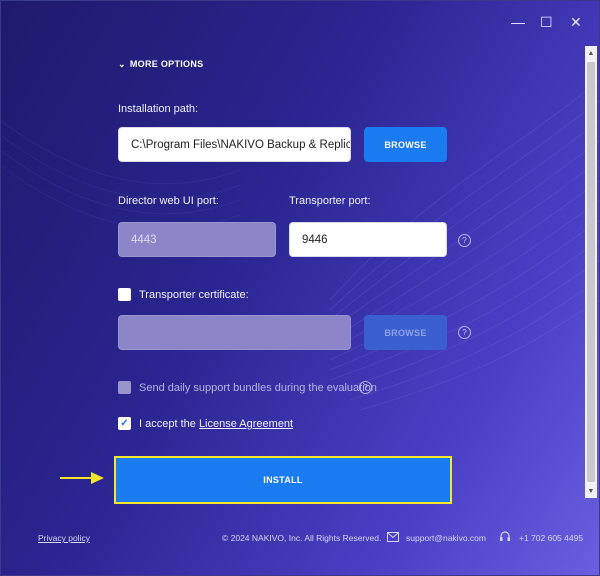 The width and height of the screenshot is (600, 576). Describe the element at coordinates (168, 201) in the screenshot. I see `director-port-label: Director web UI port:` at that location.